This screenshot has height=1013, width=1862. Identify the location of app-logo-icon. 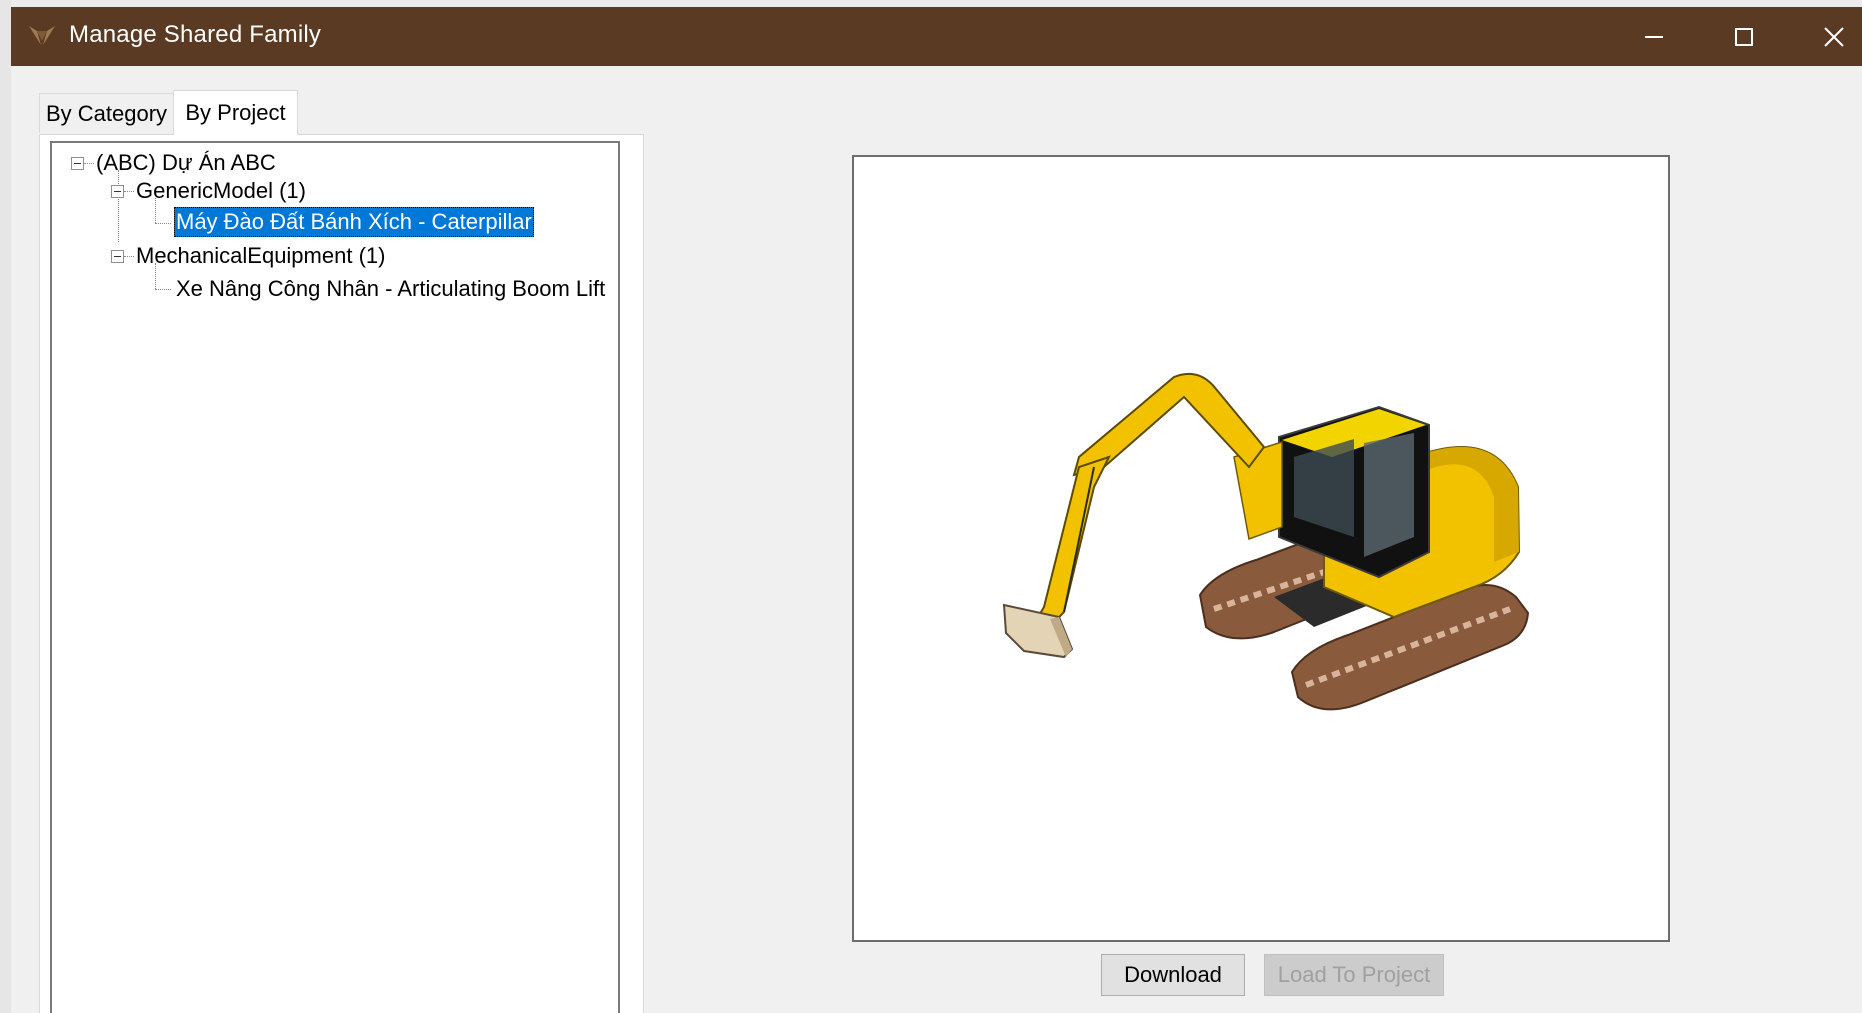
(42, 35).